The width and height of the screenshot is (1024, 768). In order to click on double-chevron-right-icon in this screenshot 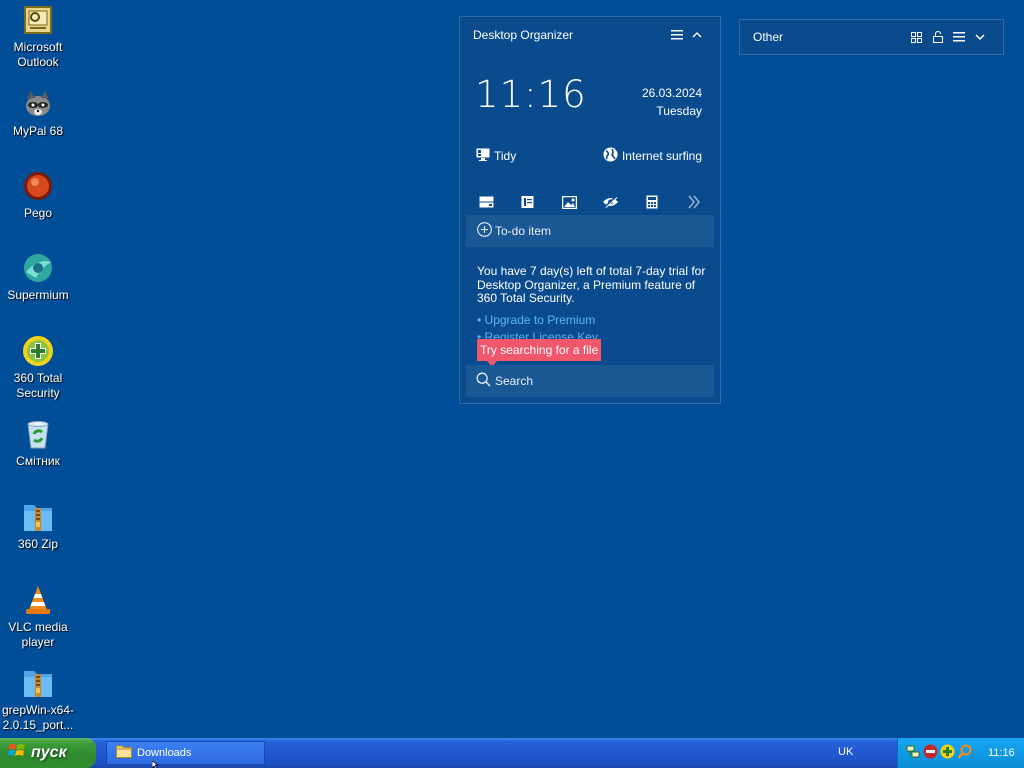, I will do `click(694, 202)`.